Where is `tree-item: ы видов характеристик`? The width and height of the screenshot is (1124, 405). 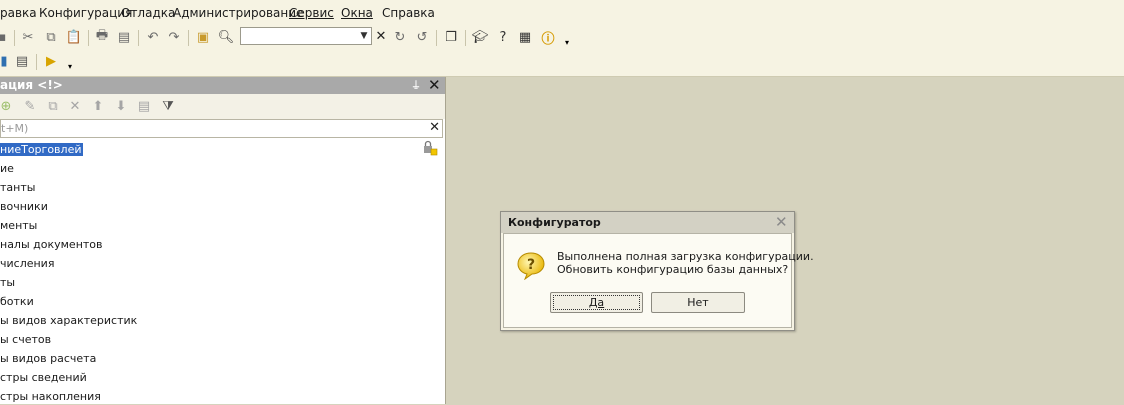
tree-item: ы видов характеристик is located at coordinates (68, 320).